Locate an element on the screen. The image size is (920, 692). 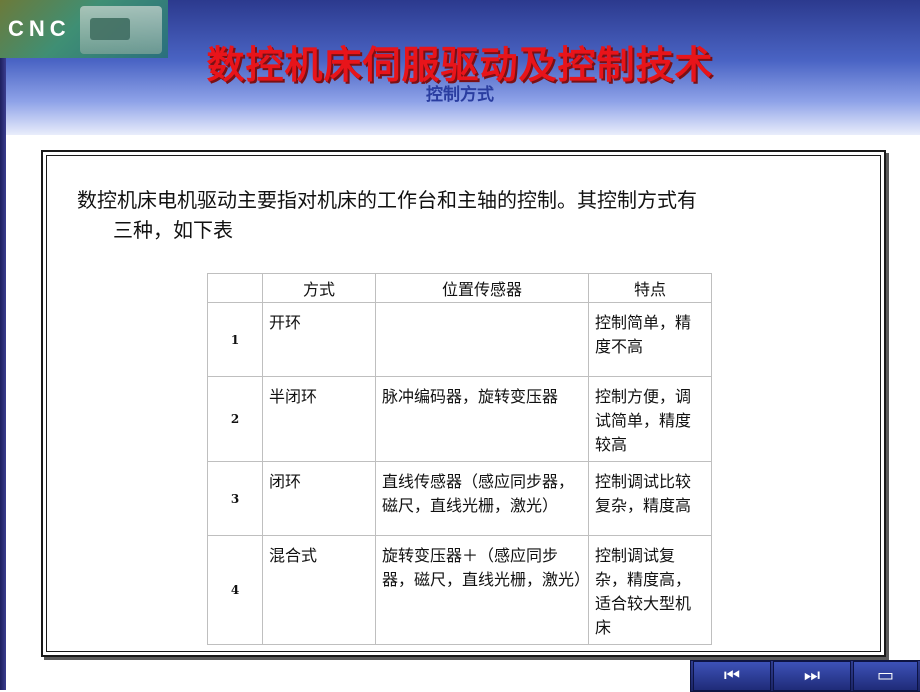
row-sensor: 直线传感器（感应同步器，磁尺，直线光栅，激光） is located at coordinates (482, 498).